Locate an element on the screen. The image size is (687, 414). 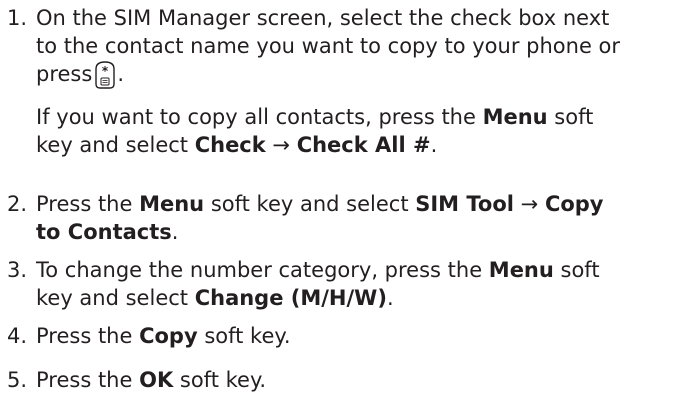
step-number: 1. is located at coordinates (17, 18).